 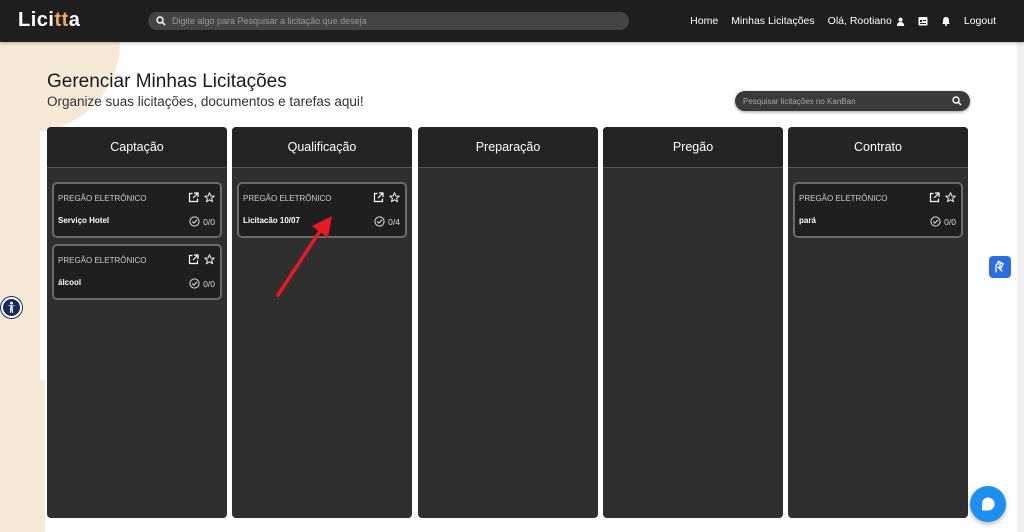 I want to click on chat-button, so click(x=988, y=504).